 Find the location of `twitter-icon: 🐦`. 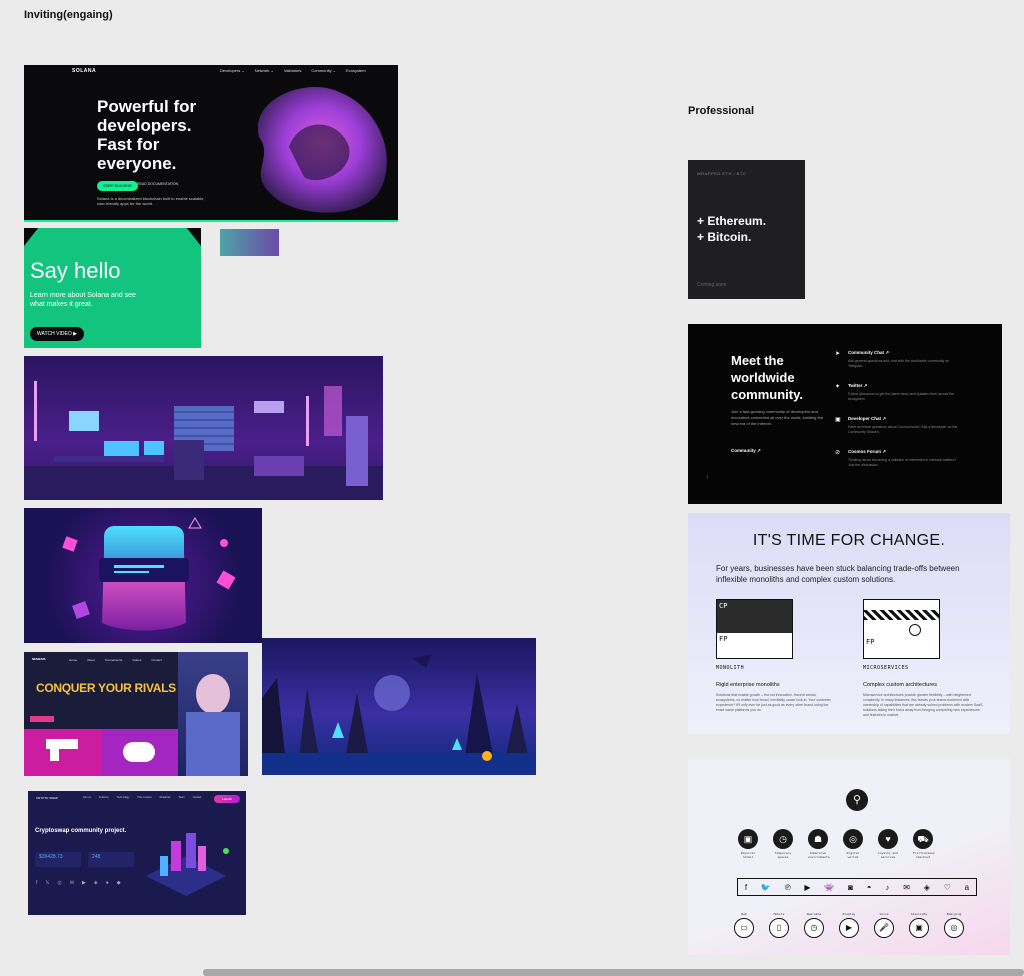

twitter-icon: 🐦 is located at coordinates (766, 887).